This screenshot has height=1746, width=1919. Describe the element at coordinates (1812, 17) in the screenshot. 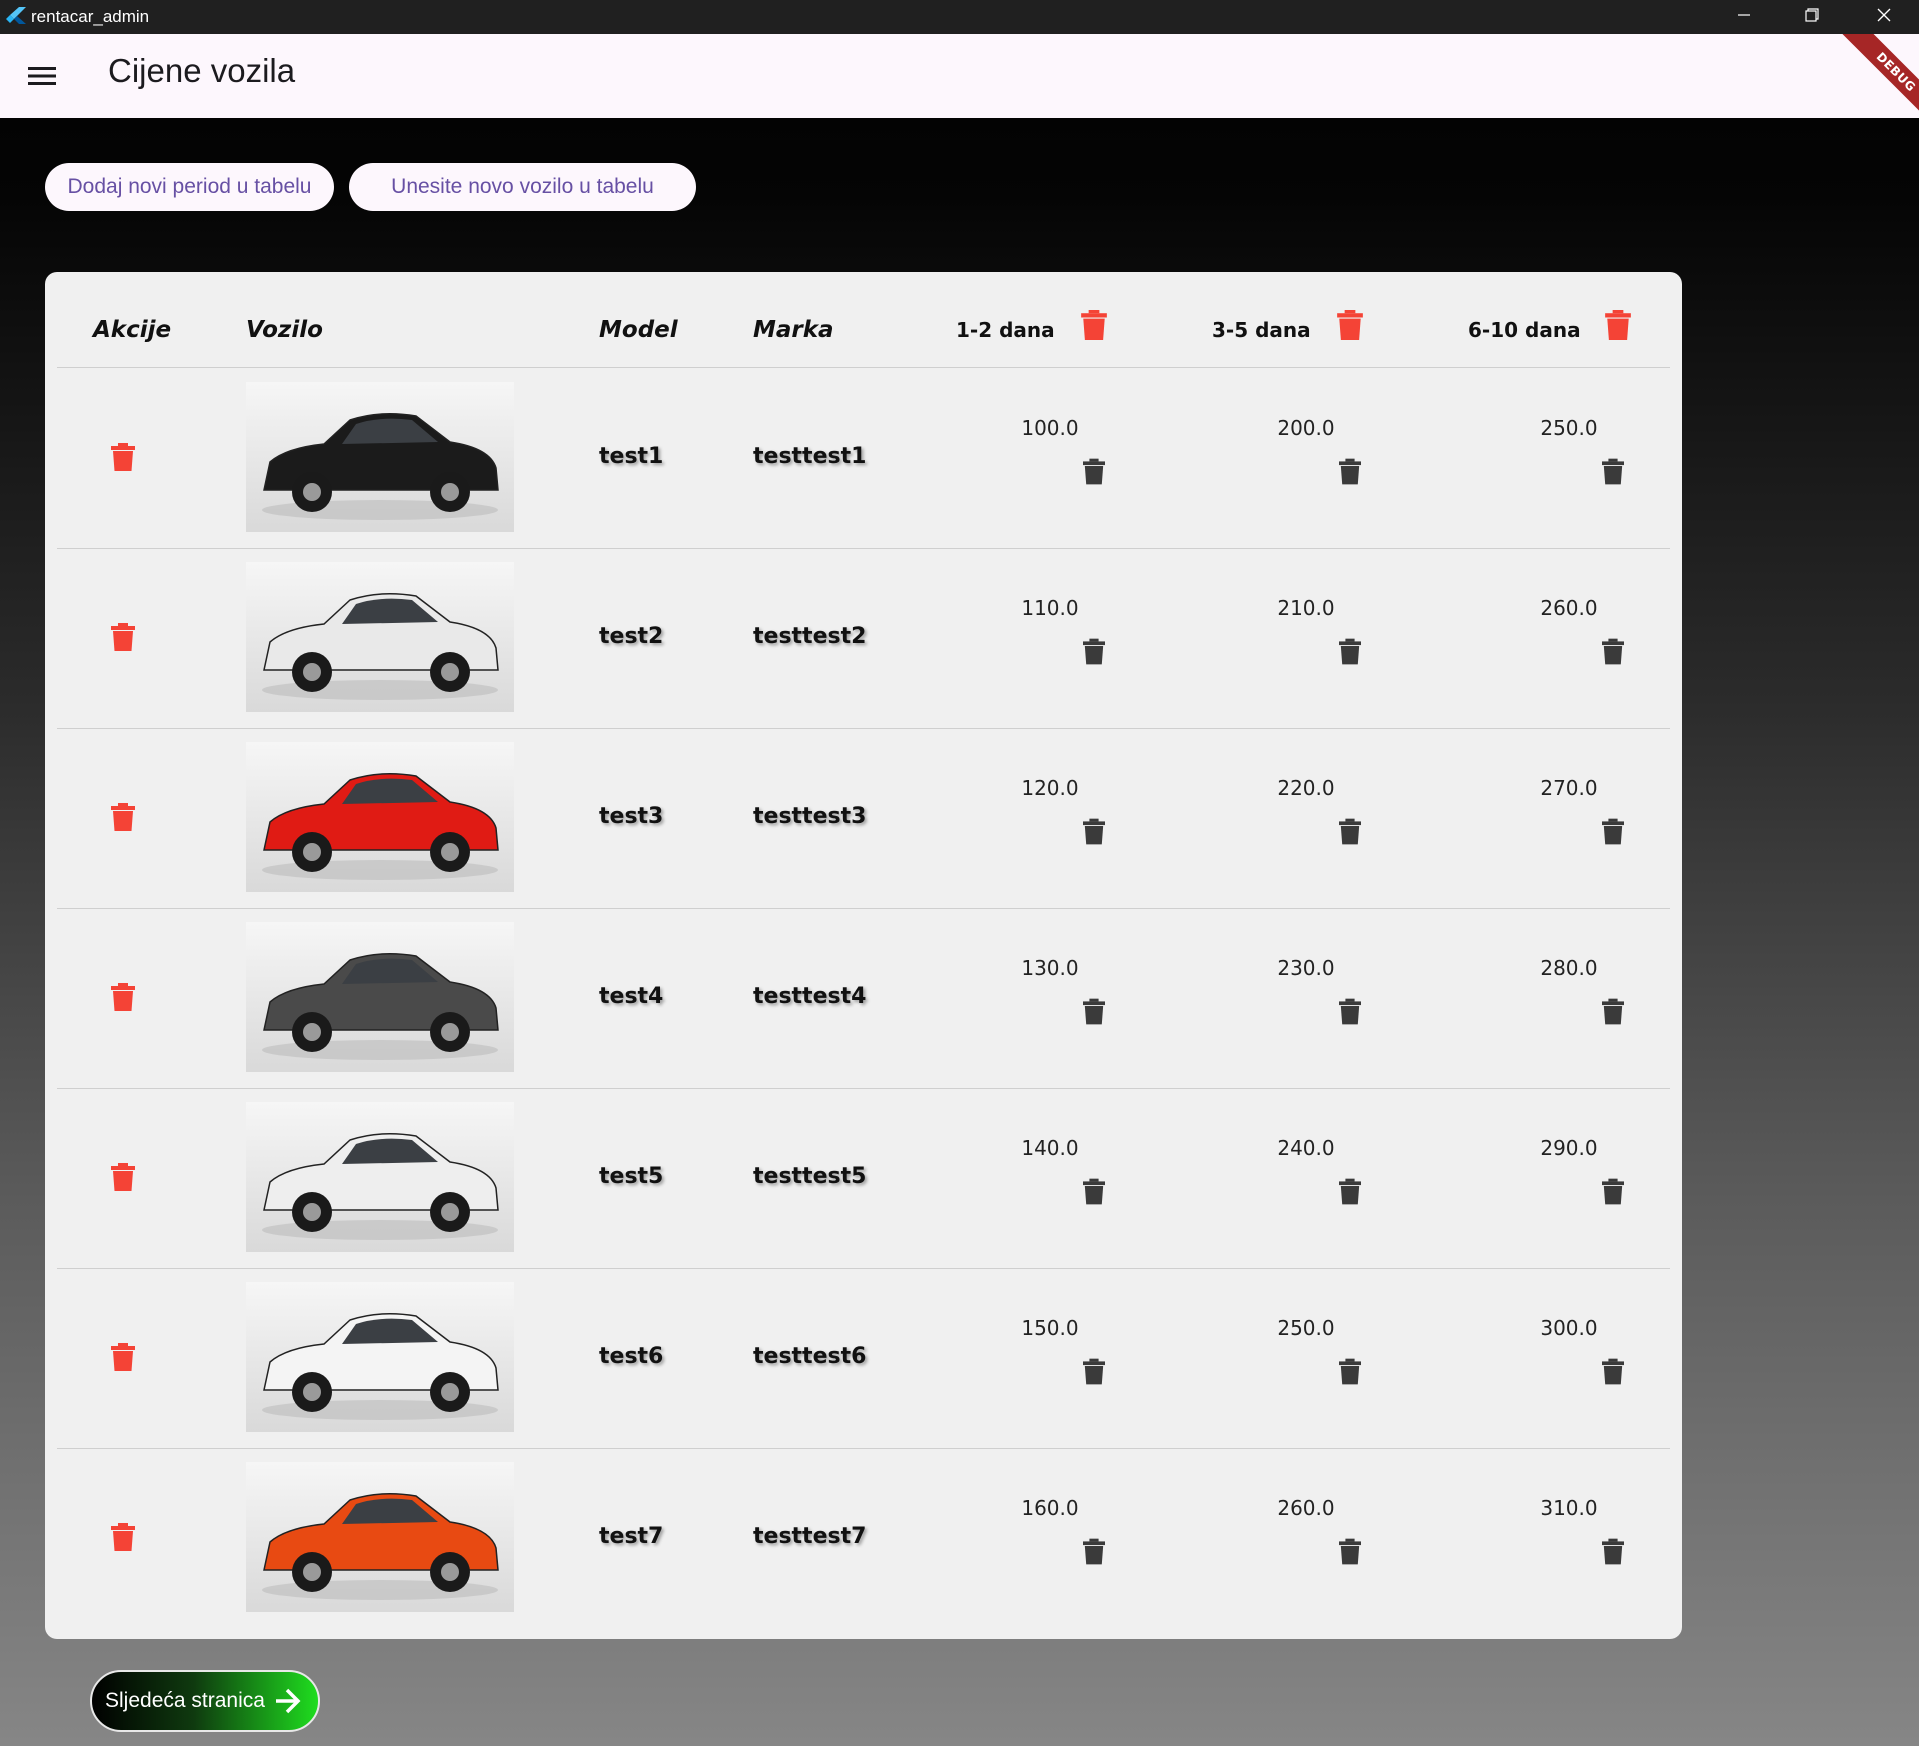

I see `restore-button` at that location.